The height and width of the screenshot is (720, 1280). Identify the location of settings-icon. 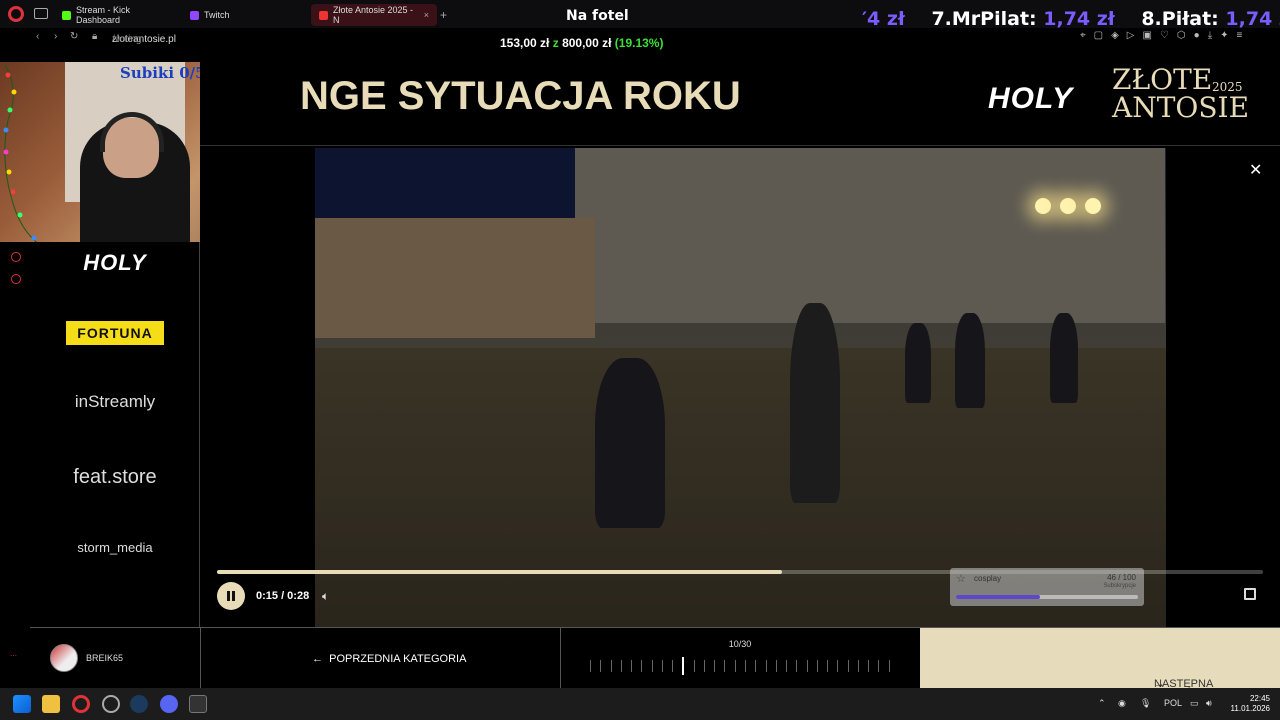
(16, 279).